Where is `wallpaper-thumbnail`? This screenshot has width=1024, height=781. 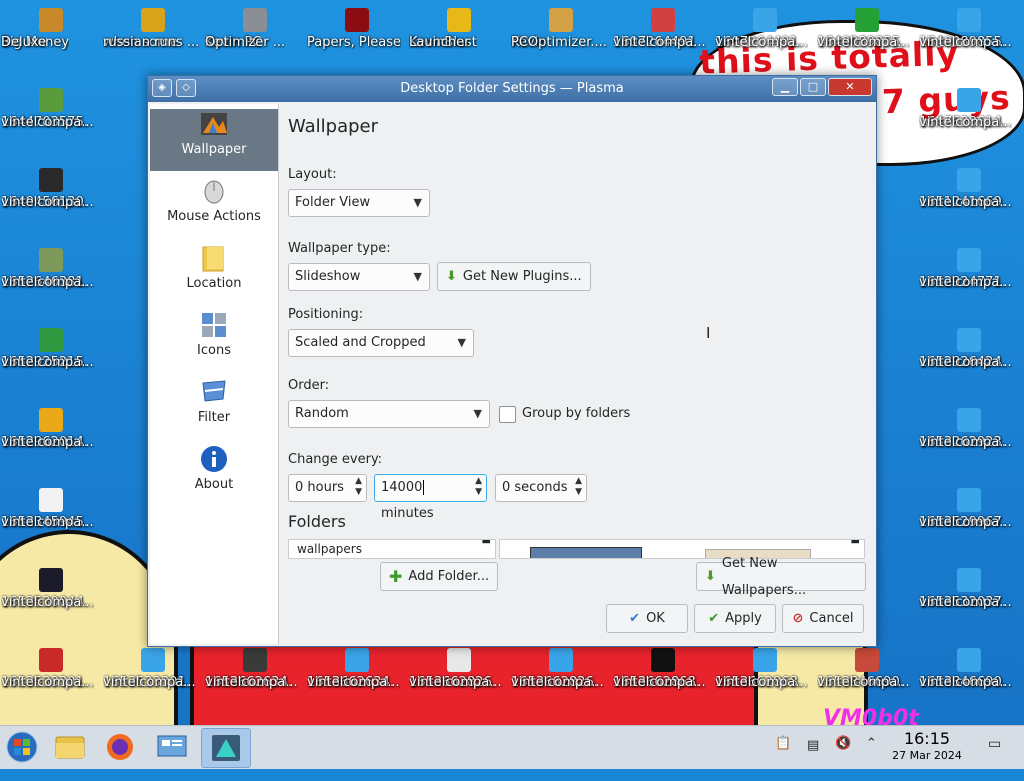
wallpaper-thumbnail is located at coordinates (586, 552).